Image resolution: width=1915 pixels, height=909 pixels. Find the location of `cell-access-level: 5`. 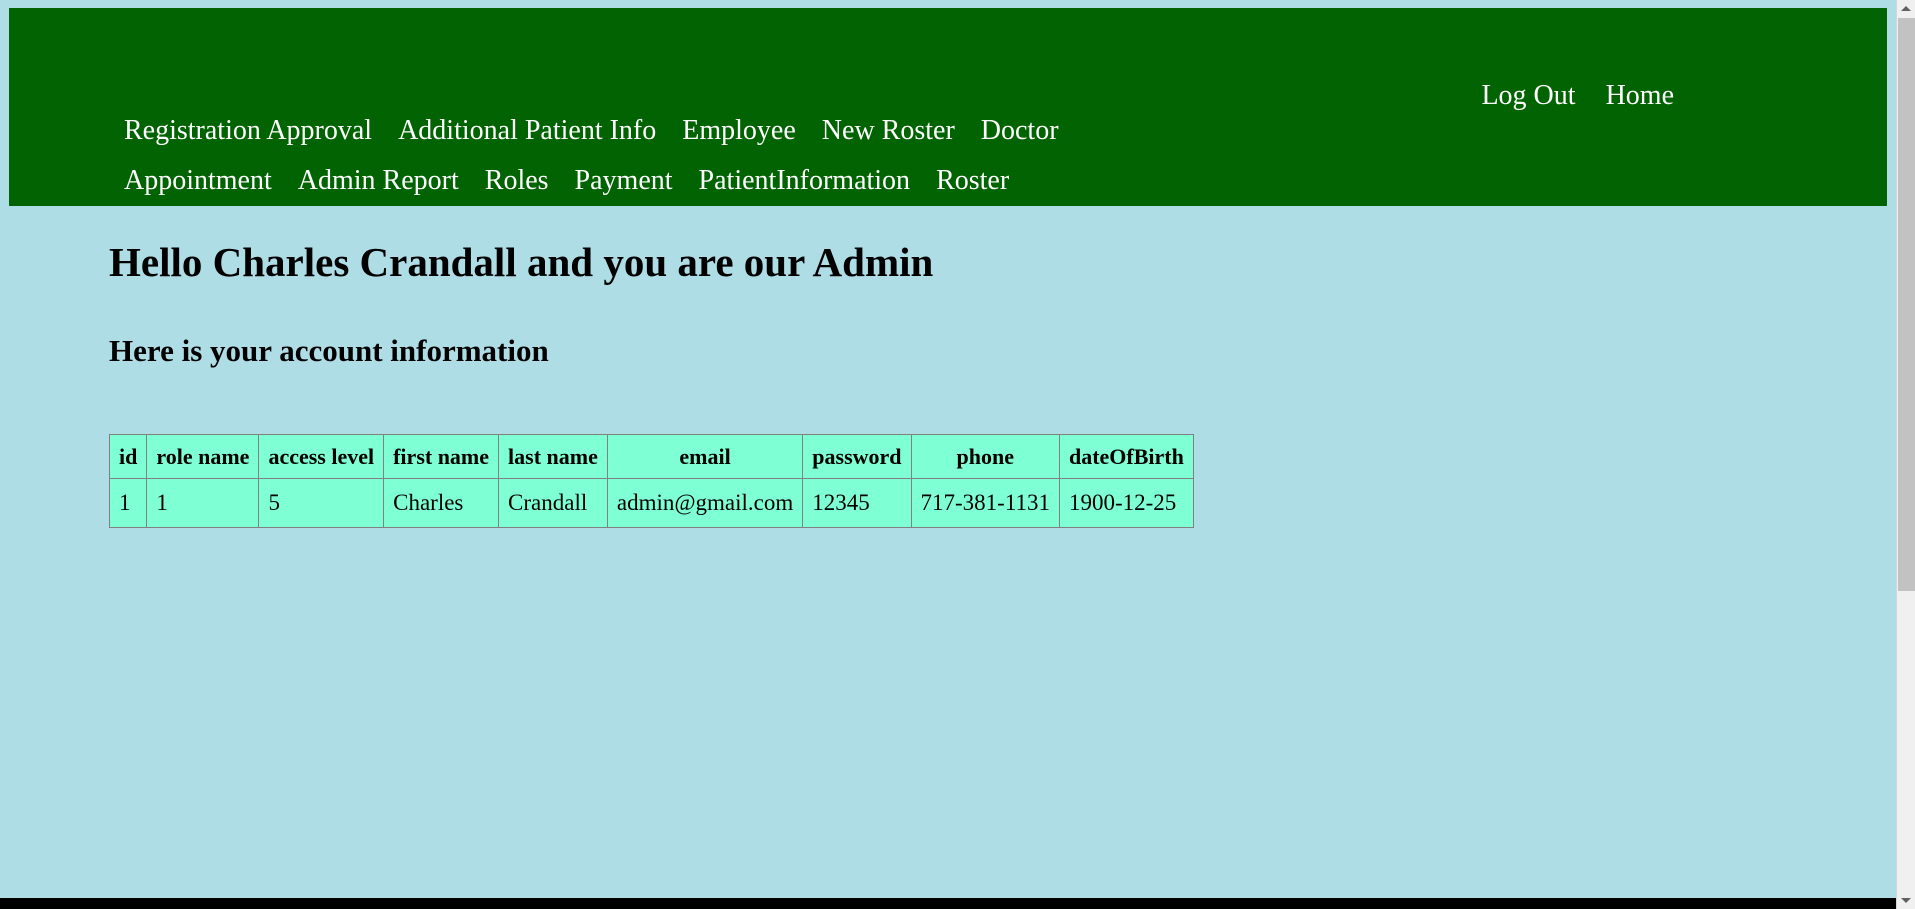

cell-access-level: 5 is located at coordinates (321, 503).